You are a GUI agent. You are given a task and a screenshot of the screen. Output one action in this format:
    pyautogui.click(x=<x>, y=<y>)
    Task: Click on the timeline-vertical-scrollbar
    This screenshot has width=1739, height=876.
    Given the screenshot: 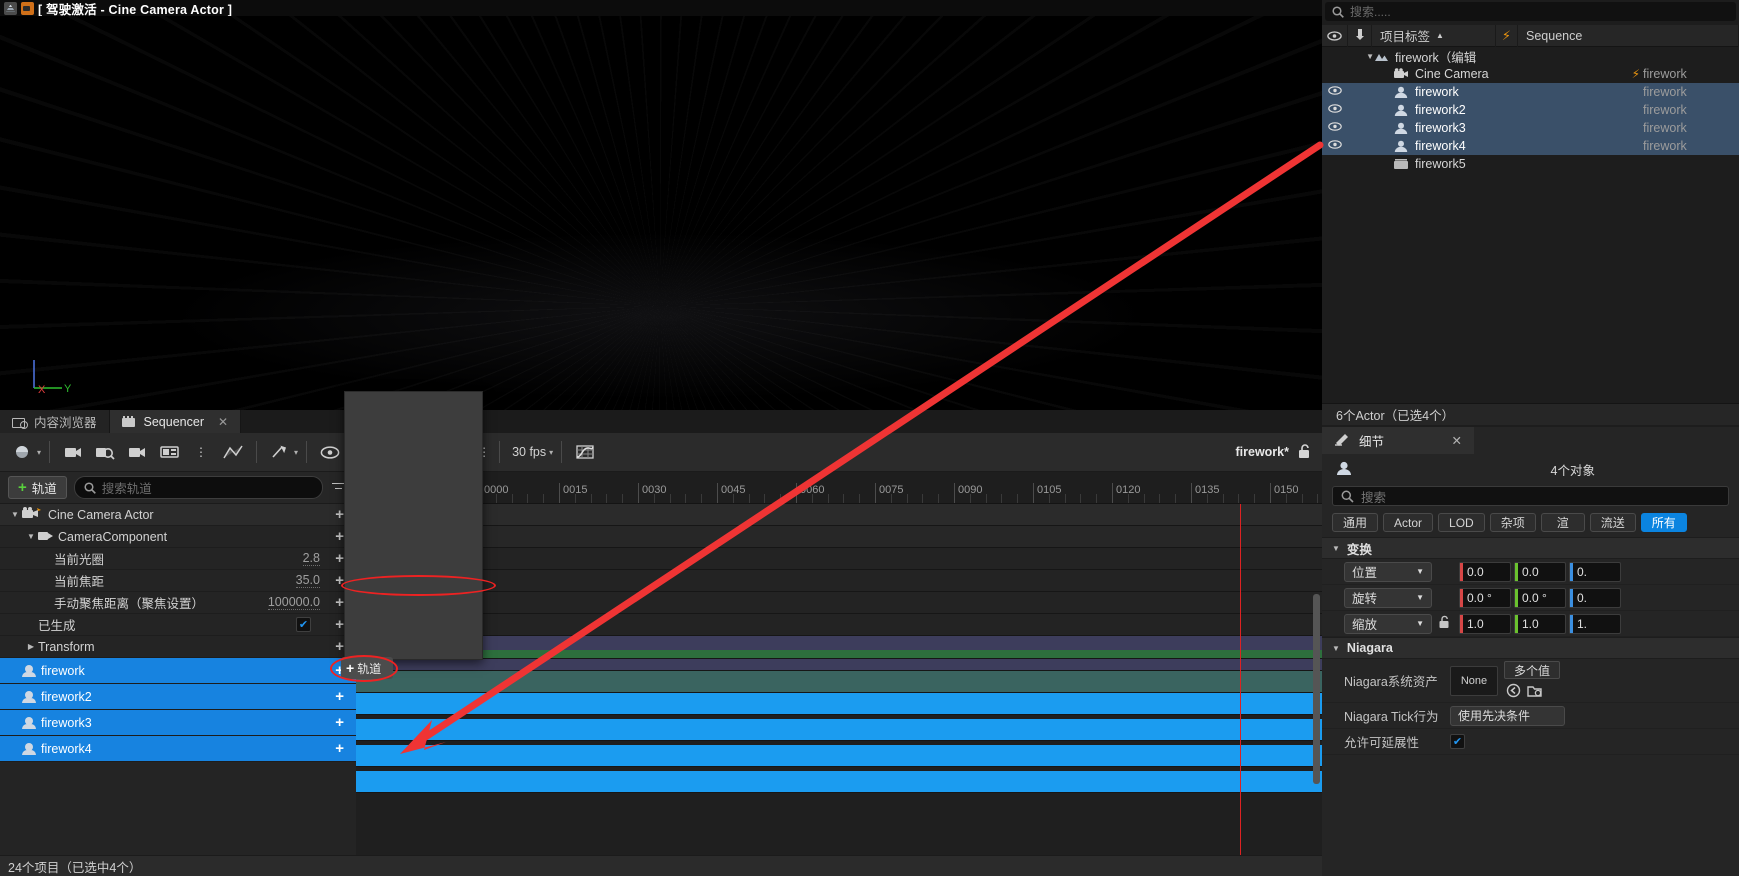 What is the action you would take?
    pyautogui.click(x=1316, y=689)
    